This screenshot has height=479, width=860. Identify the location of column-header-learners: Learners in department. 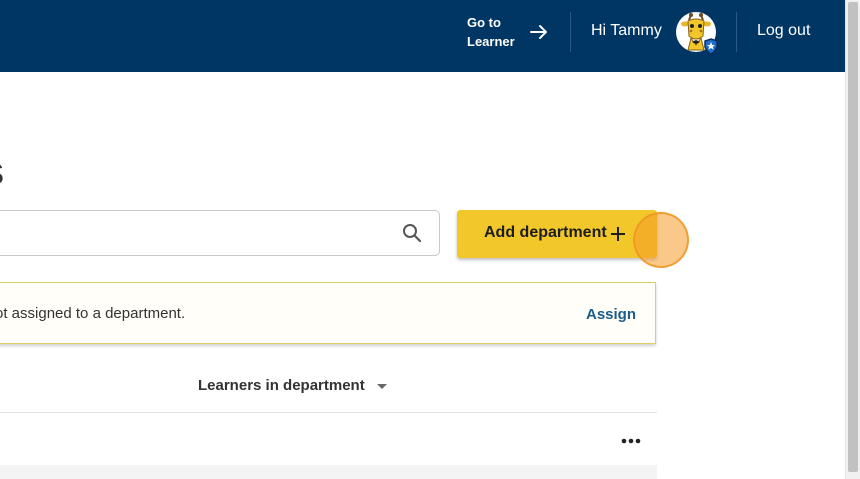
(281, 385).